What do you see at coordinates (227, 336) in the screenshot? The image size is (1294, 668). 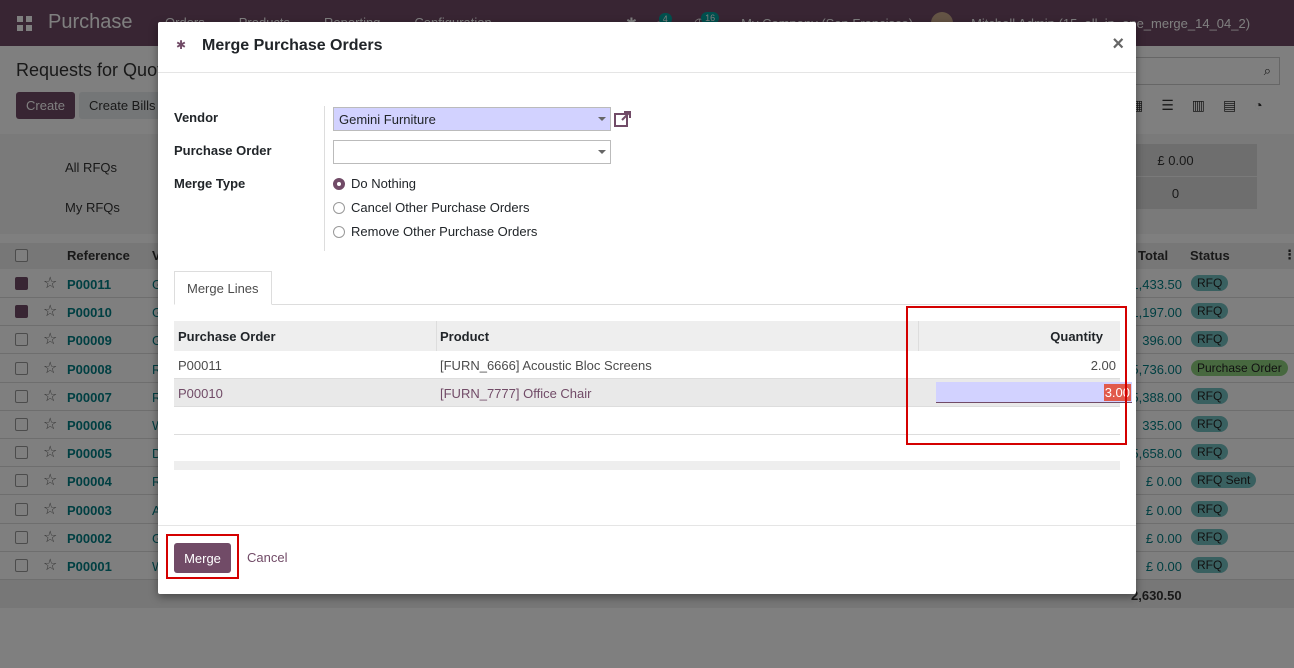 I see `col-purchase-order: Purchase Order` at bounding box center [227, 336].